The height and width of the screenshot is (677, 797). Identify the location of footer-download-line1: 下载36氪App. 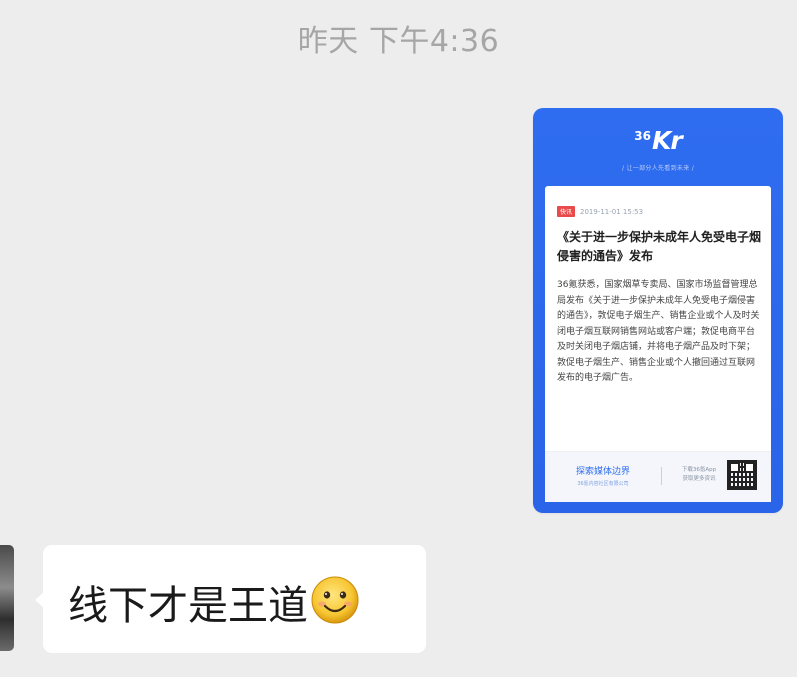
(699, 470).